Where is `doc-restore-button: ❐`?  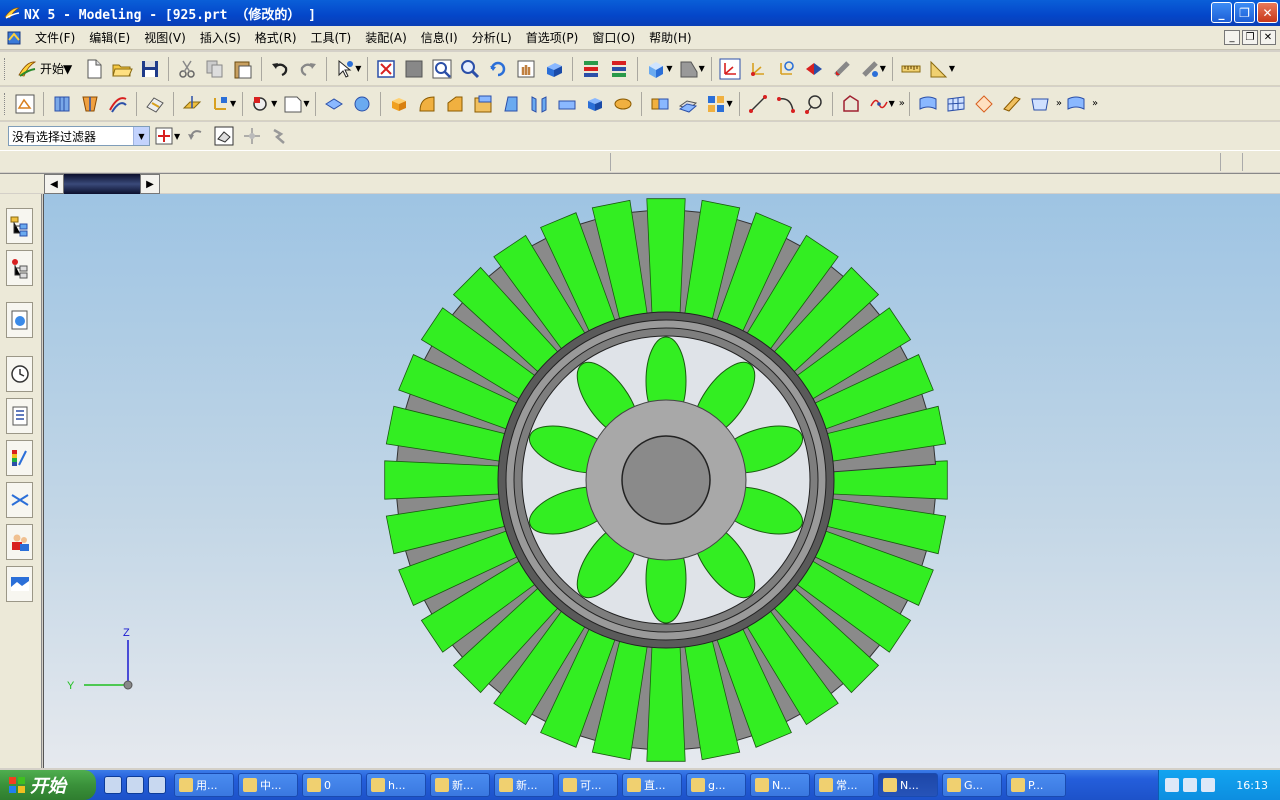
doc-restore-button: ❐ is located at coordinates (1250, 37).